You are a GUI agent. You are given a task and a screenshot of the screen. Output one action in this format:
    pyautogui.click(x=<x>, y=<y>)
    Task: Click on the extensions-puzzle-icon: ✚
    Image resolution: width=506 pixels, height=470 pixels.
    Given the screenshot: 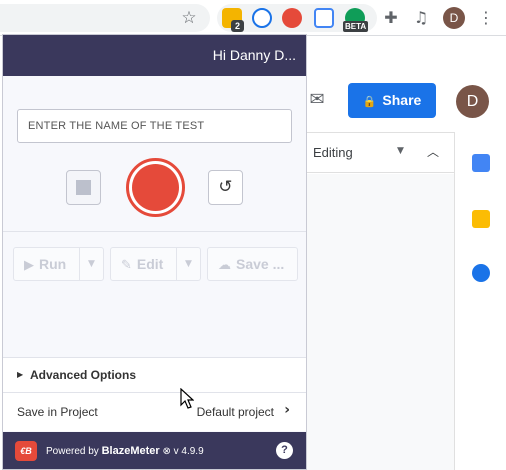 What is the action you would take?
    pyautogui.click(x=391, y=18)
    